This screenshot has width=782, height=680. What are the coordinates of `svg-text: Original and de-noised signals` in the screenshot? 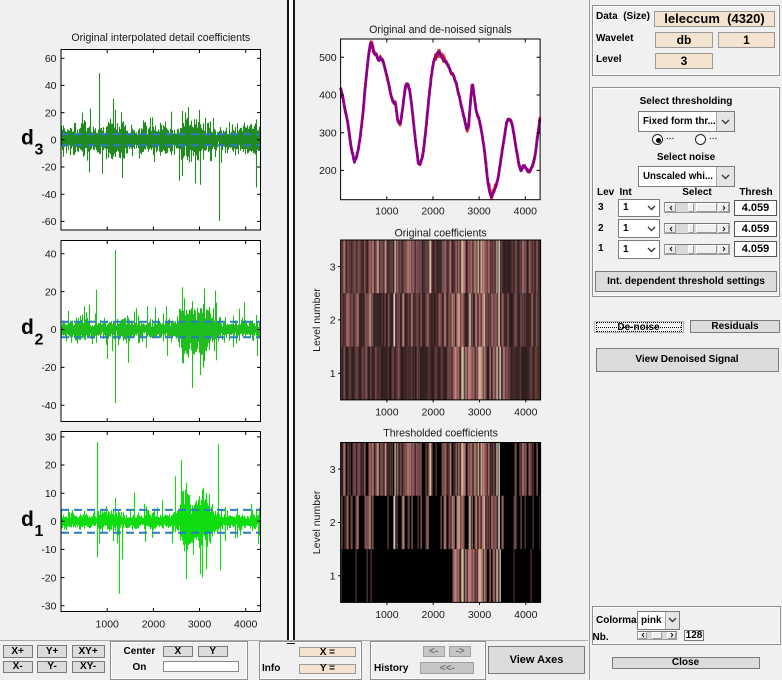 It's located at (440, 30).